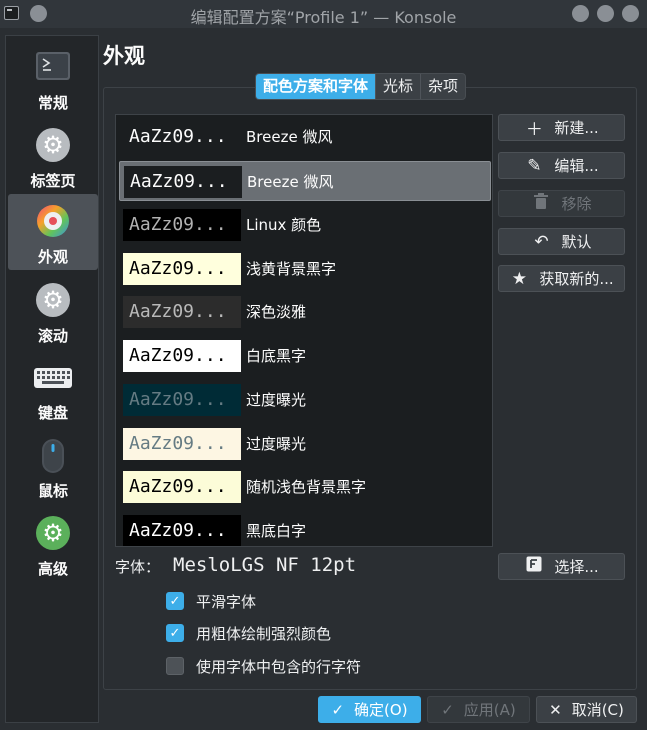 This screenshot has height=730, width=647. What do you see at coordinates (399, 86) in the screenshot?
I see `tab-cursor: 光标` at bounding box center [399, 86].